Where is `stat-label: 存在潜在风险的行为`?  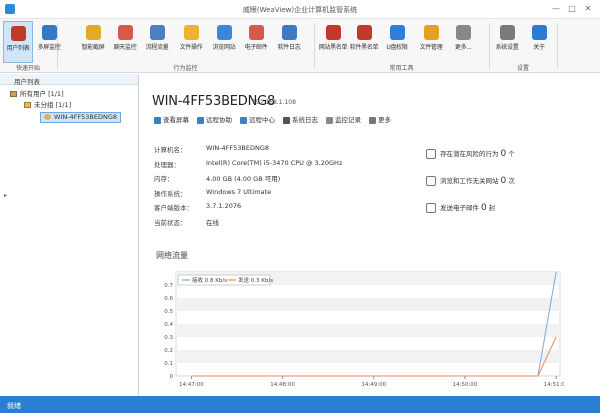
stat-label: 存在潜在风险的行为 is located at coordinates (469, 154).